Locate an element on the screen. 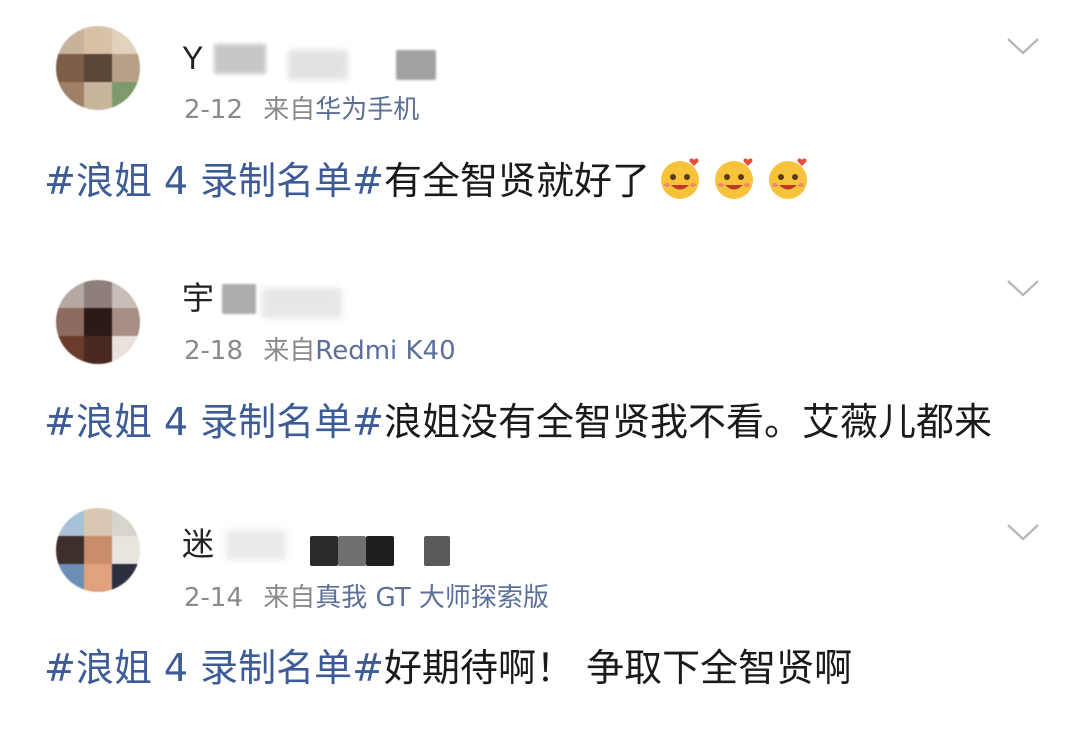 Image resolution: width=1080 pixels, height=729 pixels. chevron-down-icon is located at coordinates (1023, 532).